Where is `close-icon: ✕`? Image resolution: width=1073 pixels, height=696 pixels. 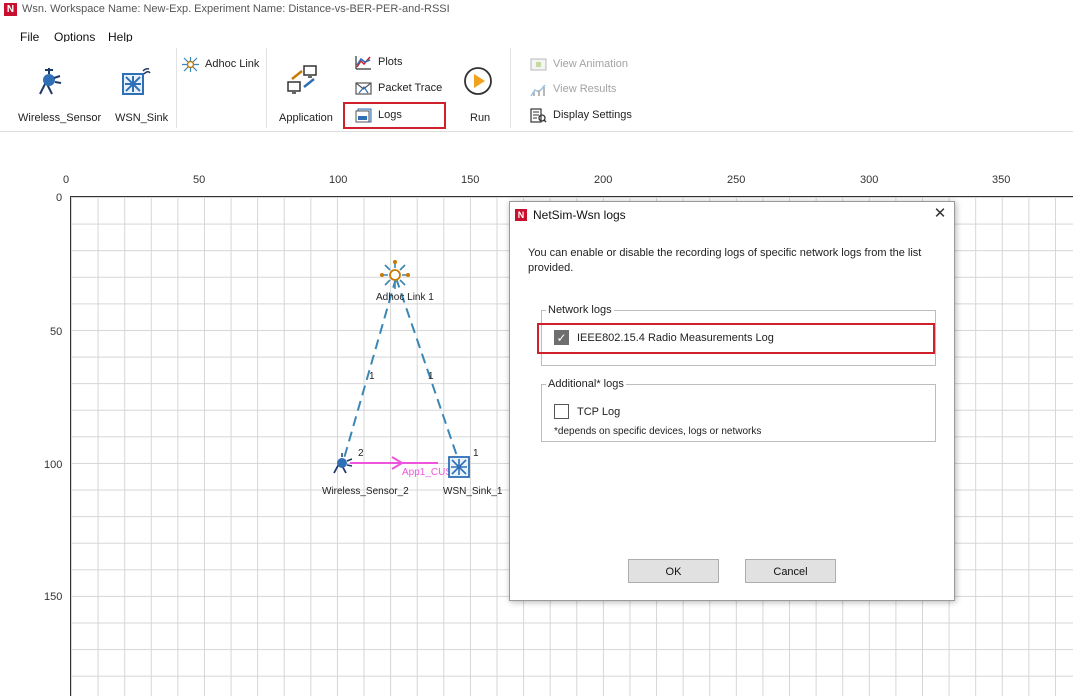 close-icon: ✕ is located at coordinates (940, 214).